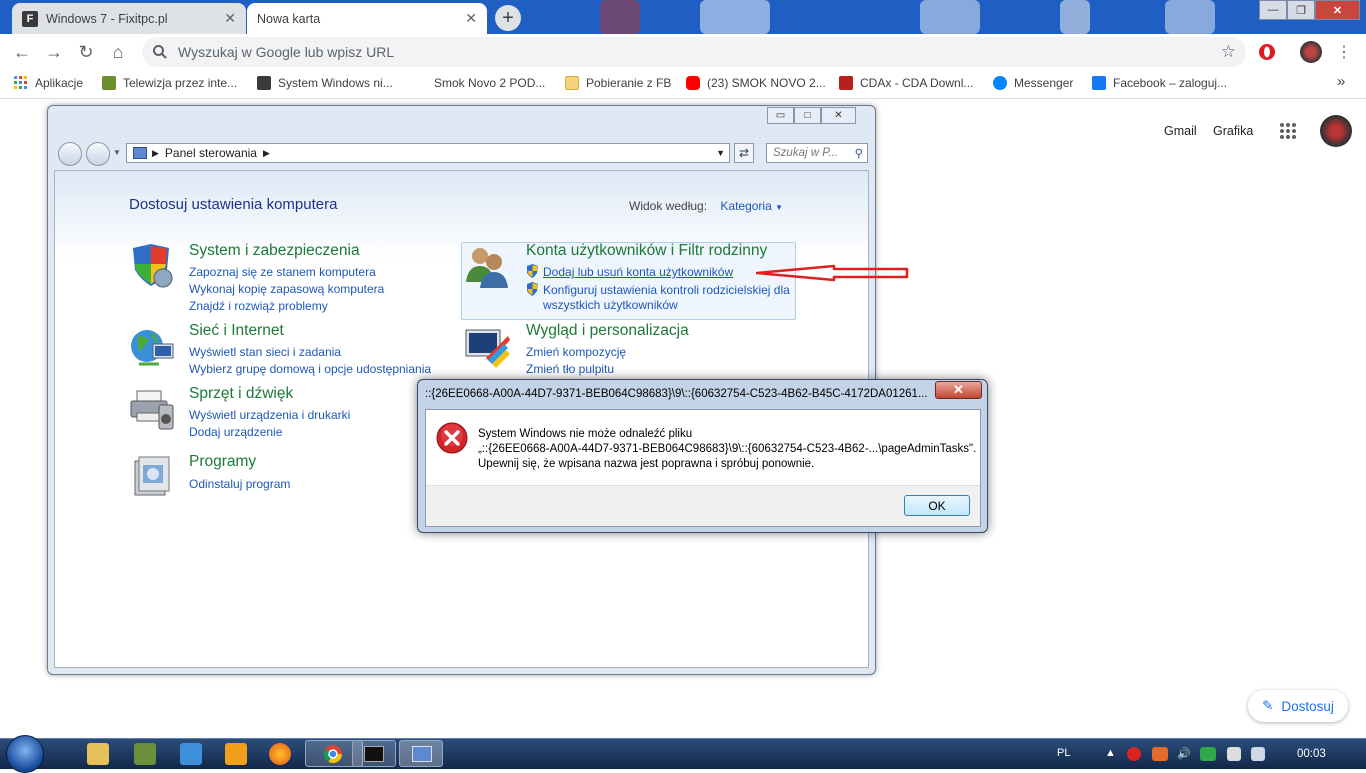 The image size is (1366, 773). Describe the element at coordinates (98, 754) in the screenshot. I see `explorer-folder-icon` at that location.